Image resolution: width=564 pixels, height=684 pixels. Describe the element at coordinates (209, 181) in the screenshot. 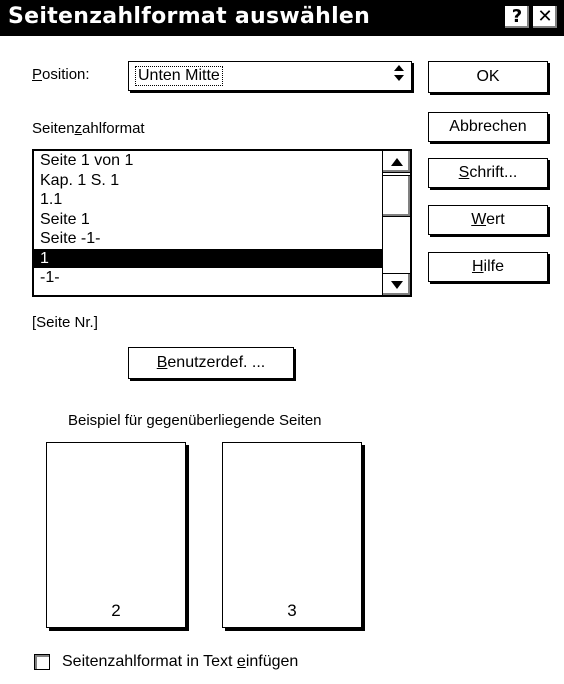

I see `list-item: Kap. 1 S. 1` at that location.